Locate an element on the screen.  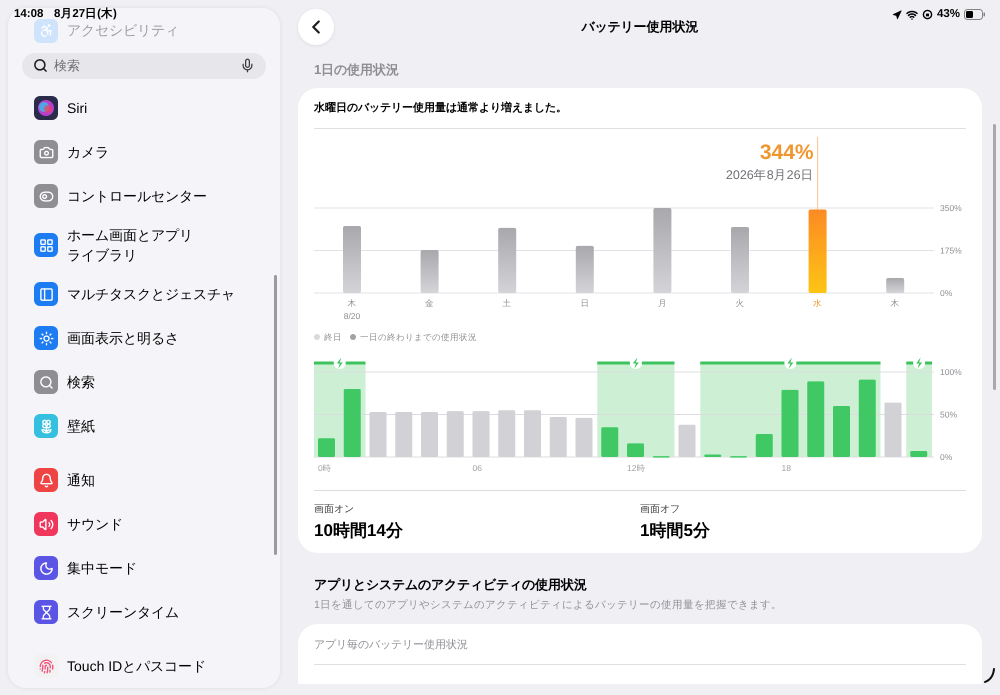
date-label: 2026年8月26日 is located at coordinates (770, 175).